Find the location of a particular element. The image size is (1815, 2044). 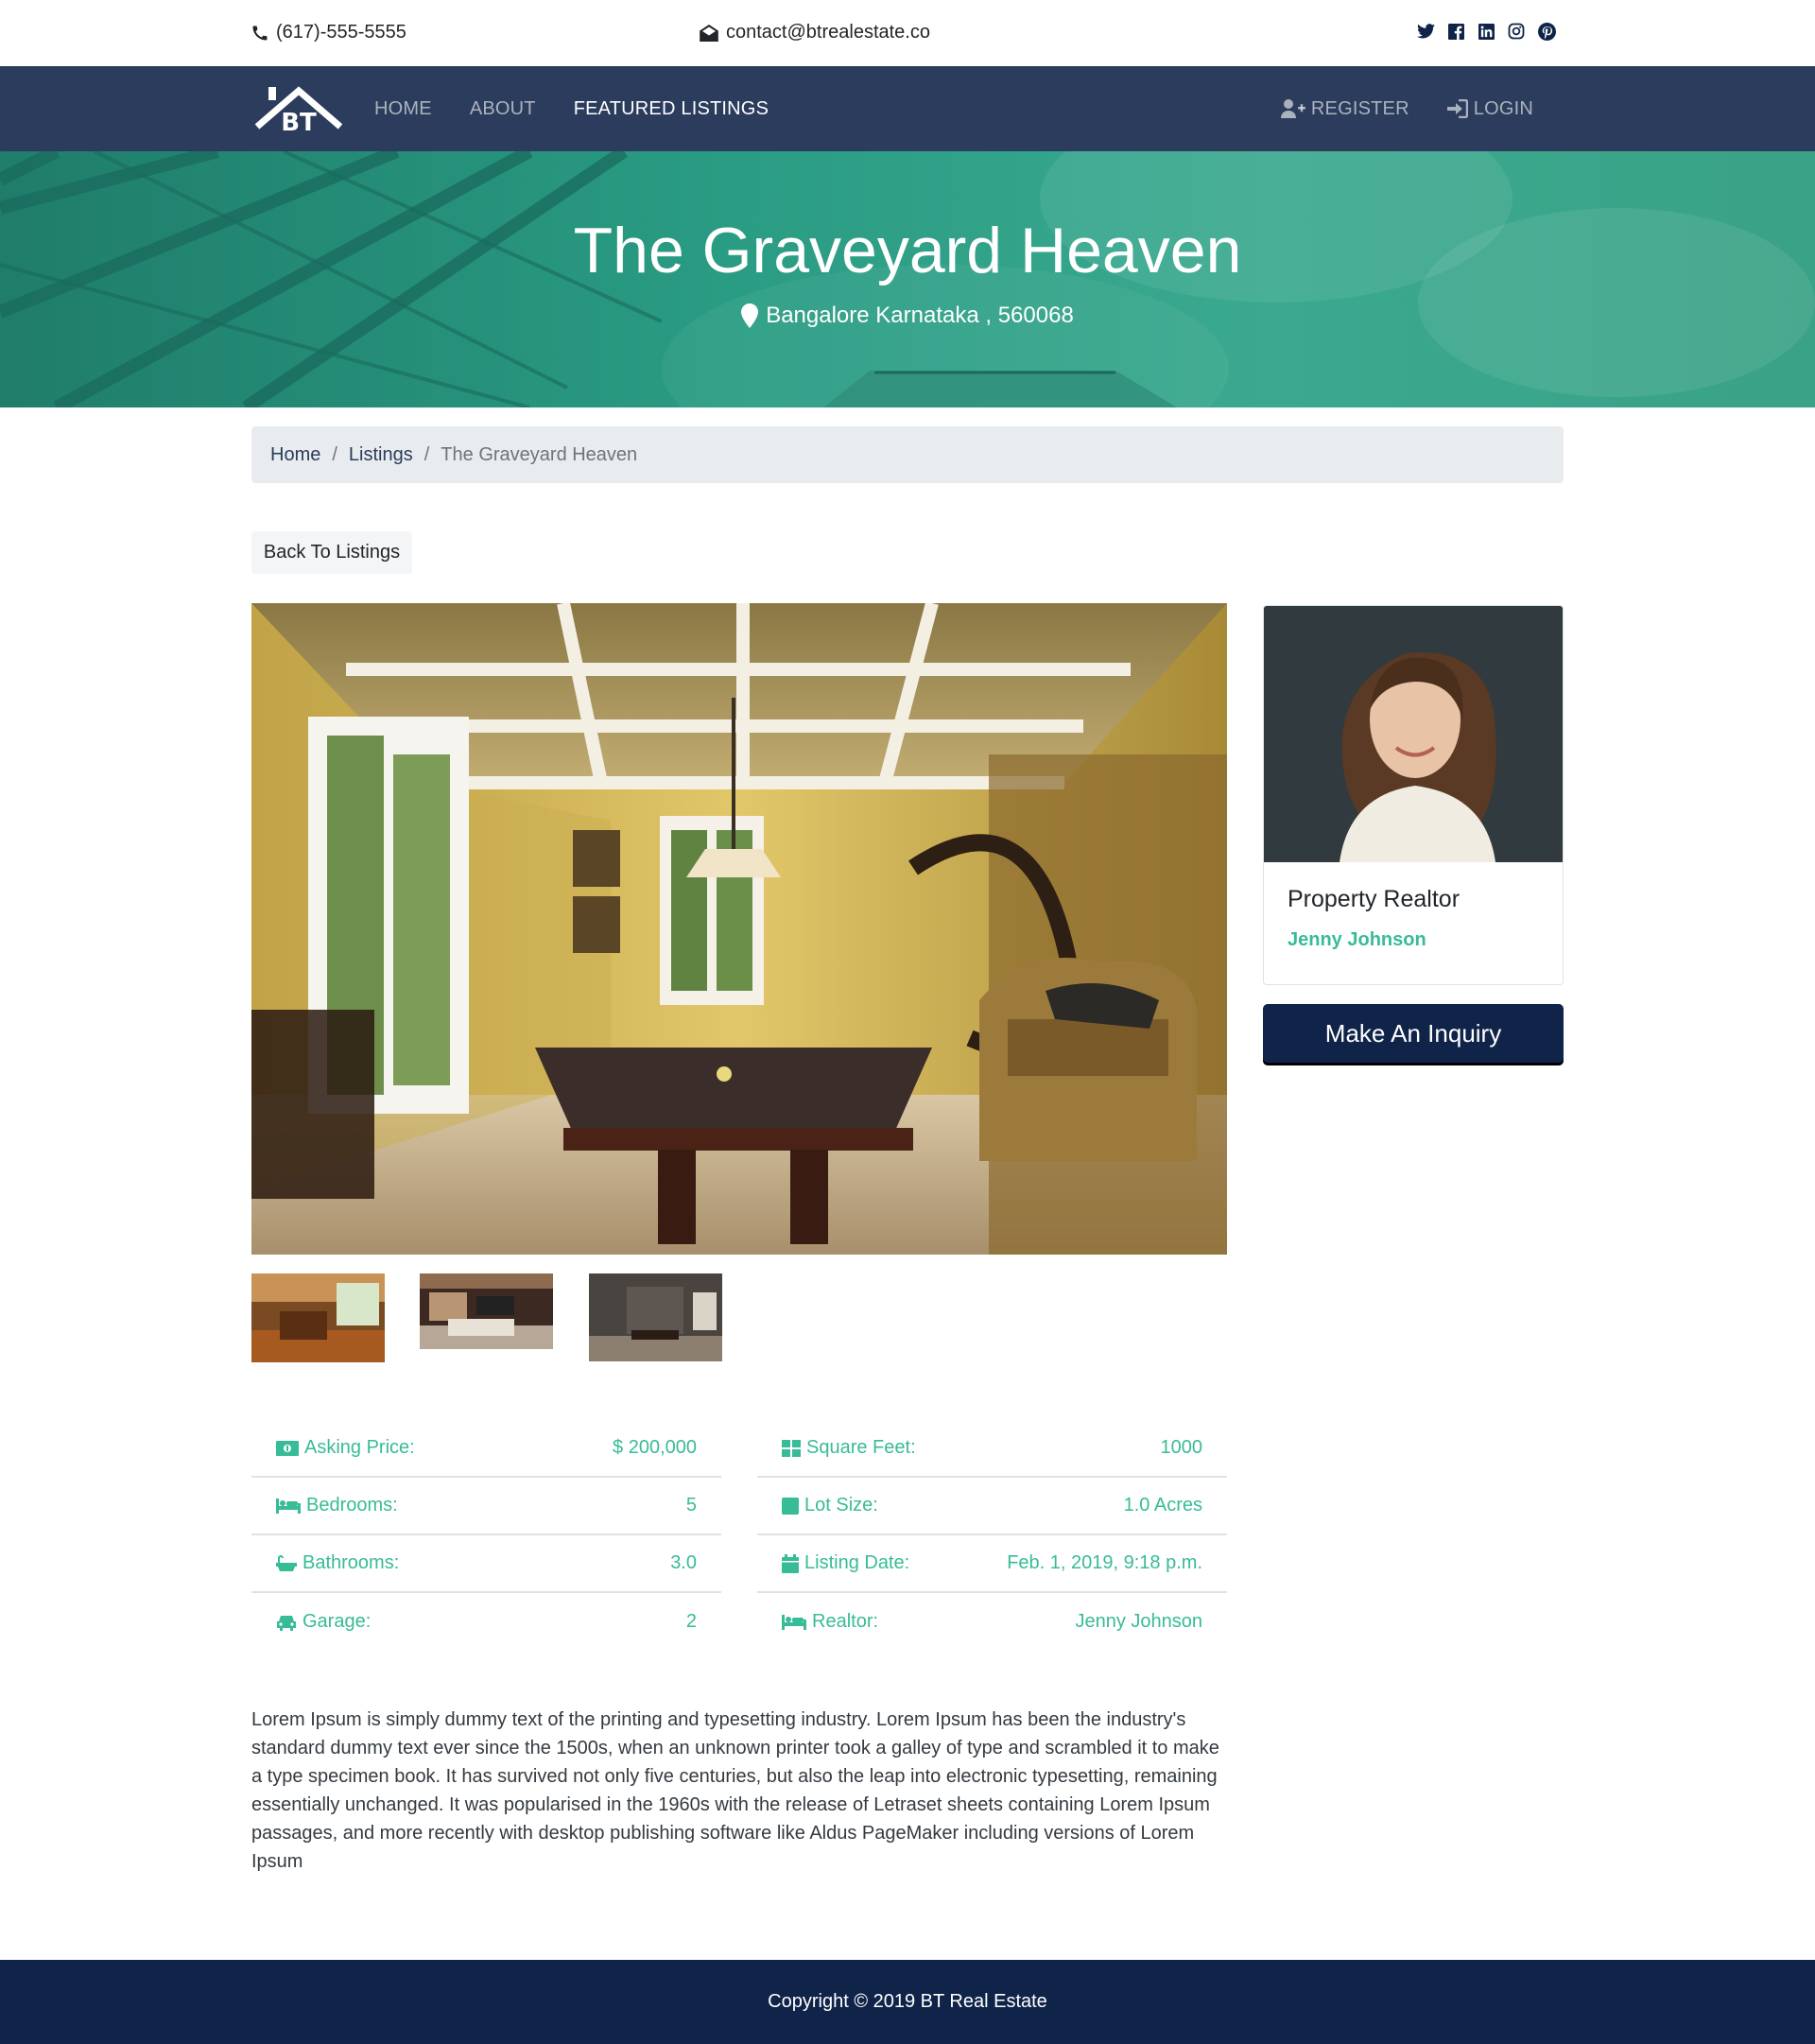

thumbnail-kitchen is located at coordinates (318, 1317).